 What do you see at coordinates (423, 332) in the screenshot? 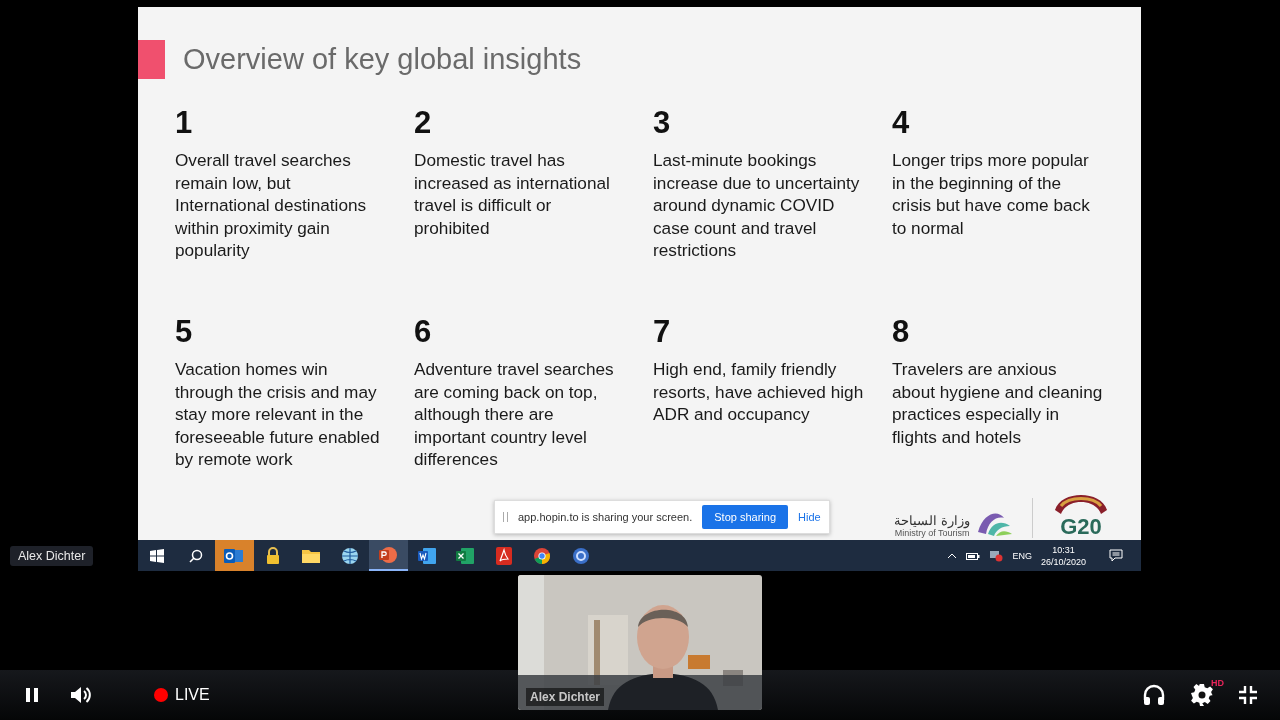
I see `insight-number: 6` at bounding box center [423, 332].